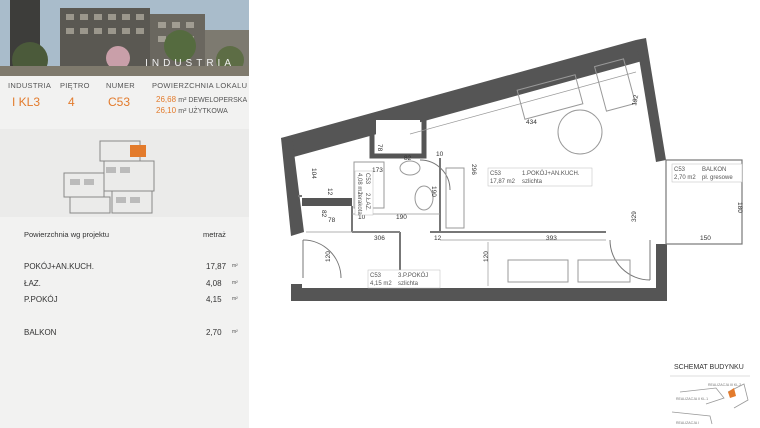 The height and width of the screenshot is (428, 760). I want to click on scheme-marker, so click(732, 393).